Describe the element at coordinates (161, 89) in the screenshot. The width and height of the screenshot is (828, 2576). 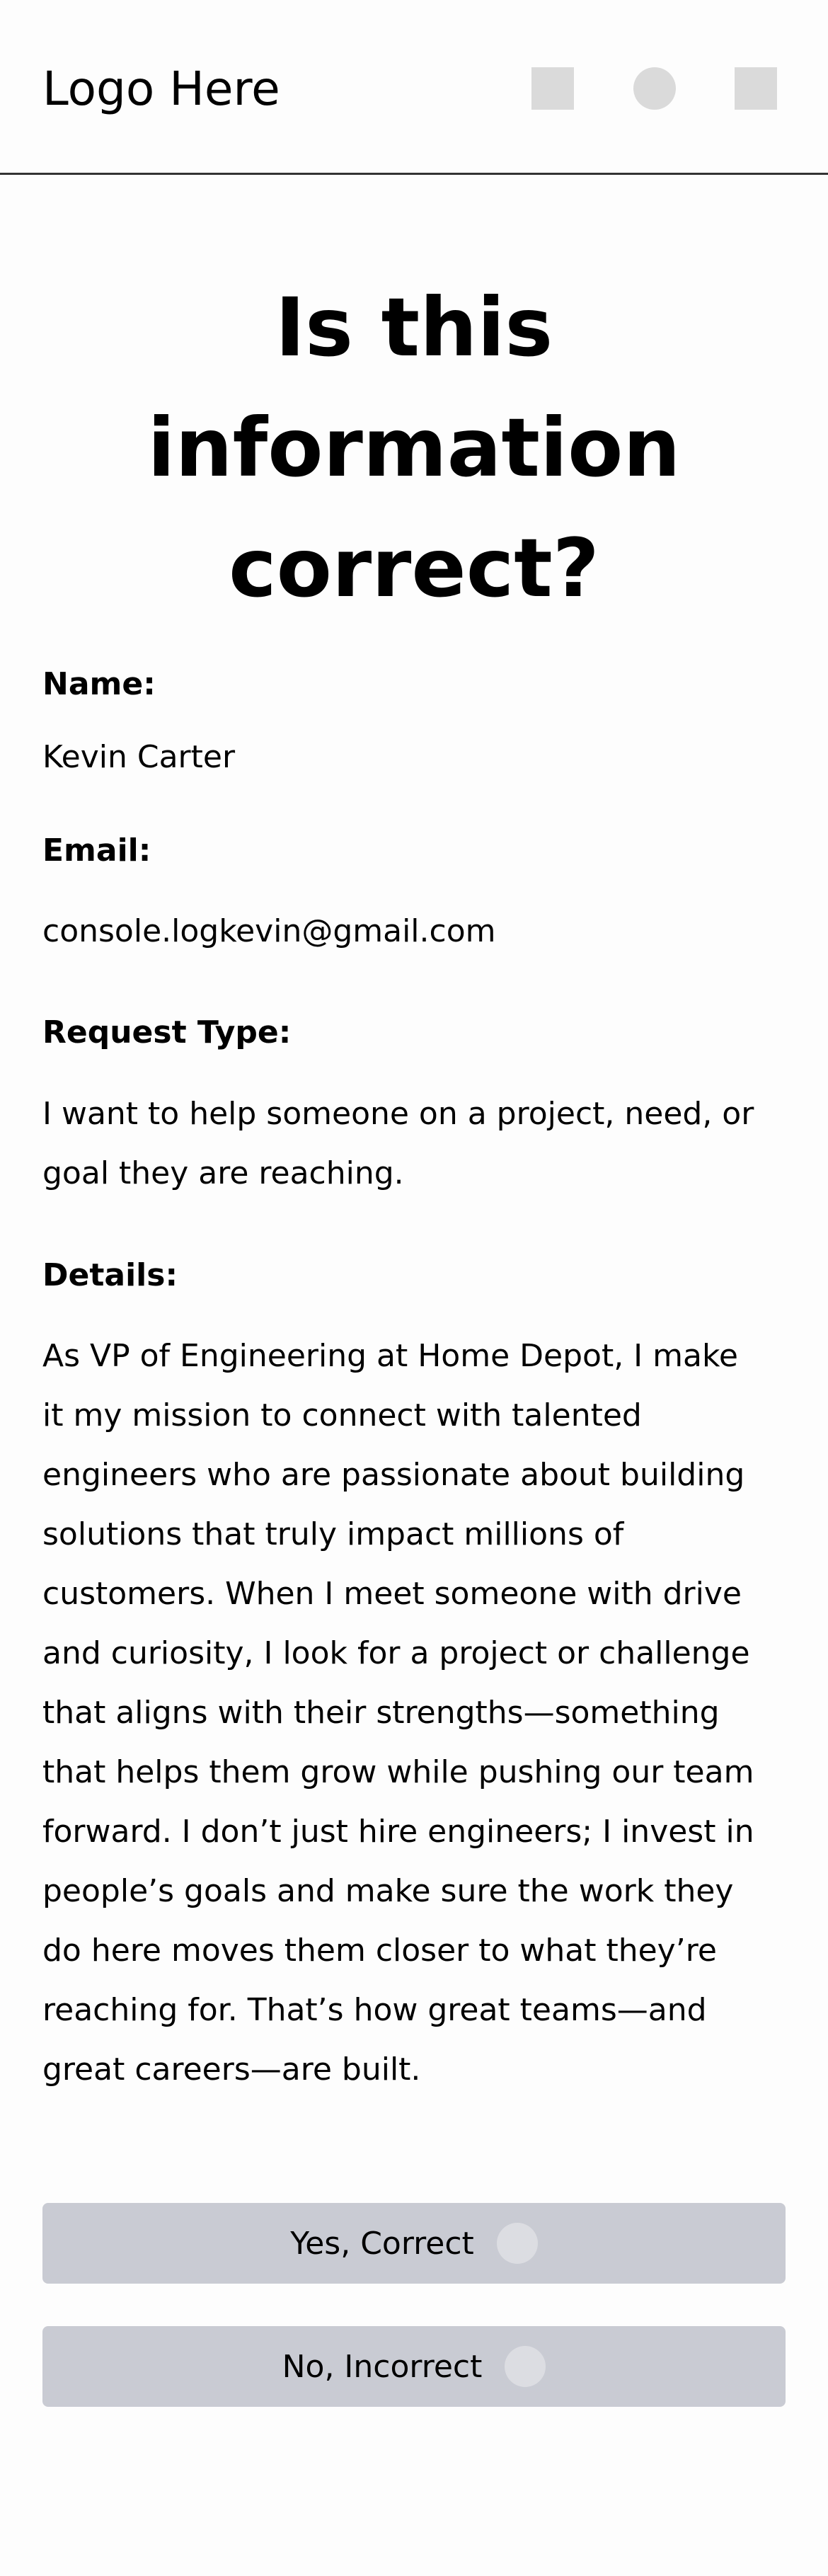
I see `logo: Logo Here` at that location.